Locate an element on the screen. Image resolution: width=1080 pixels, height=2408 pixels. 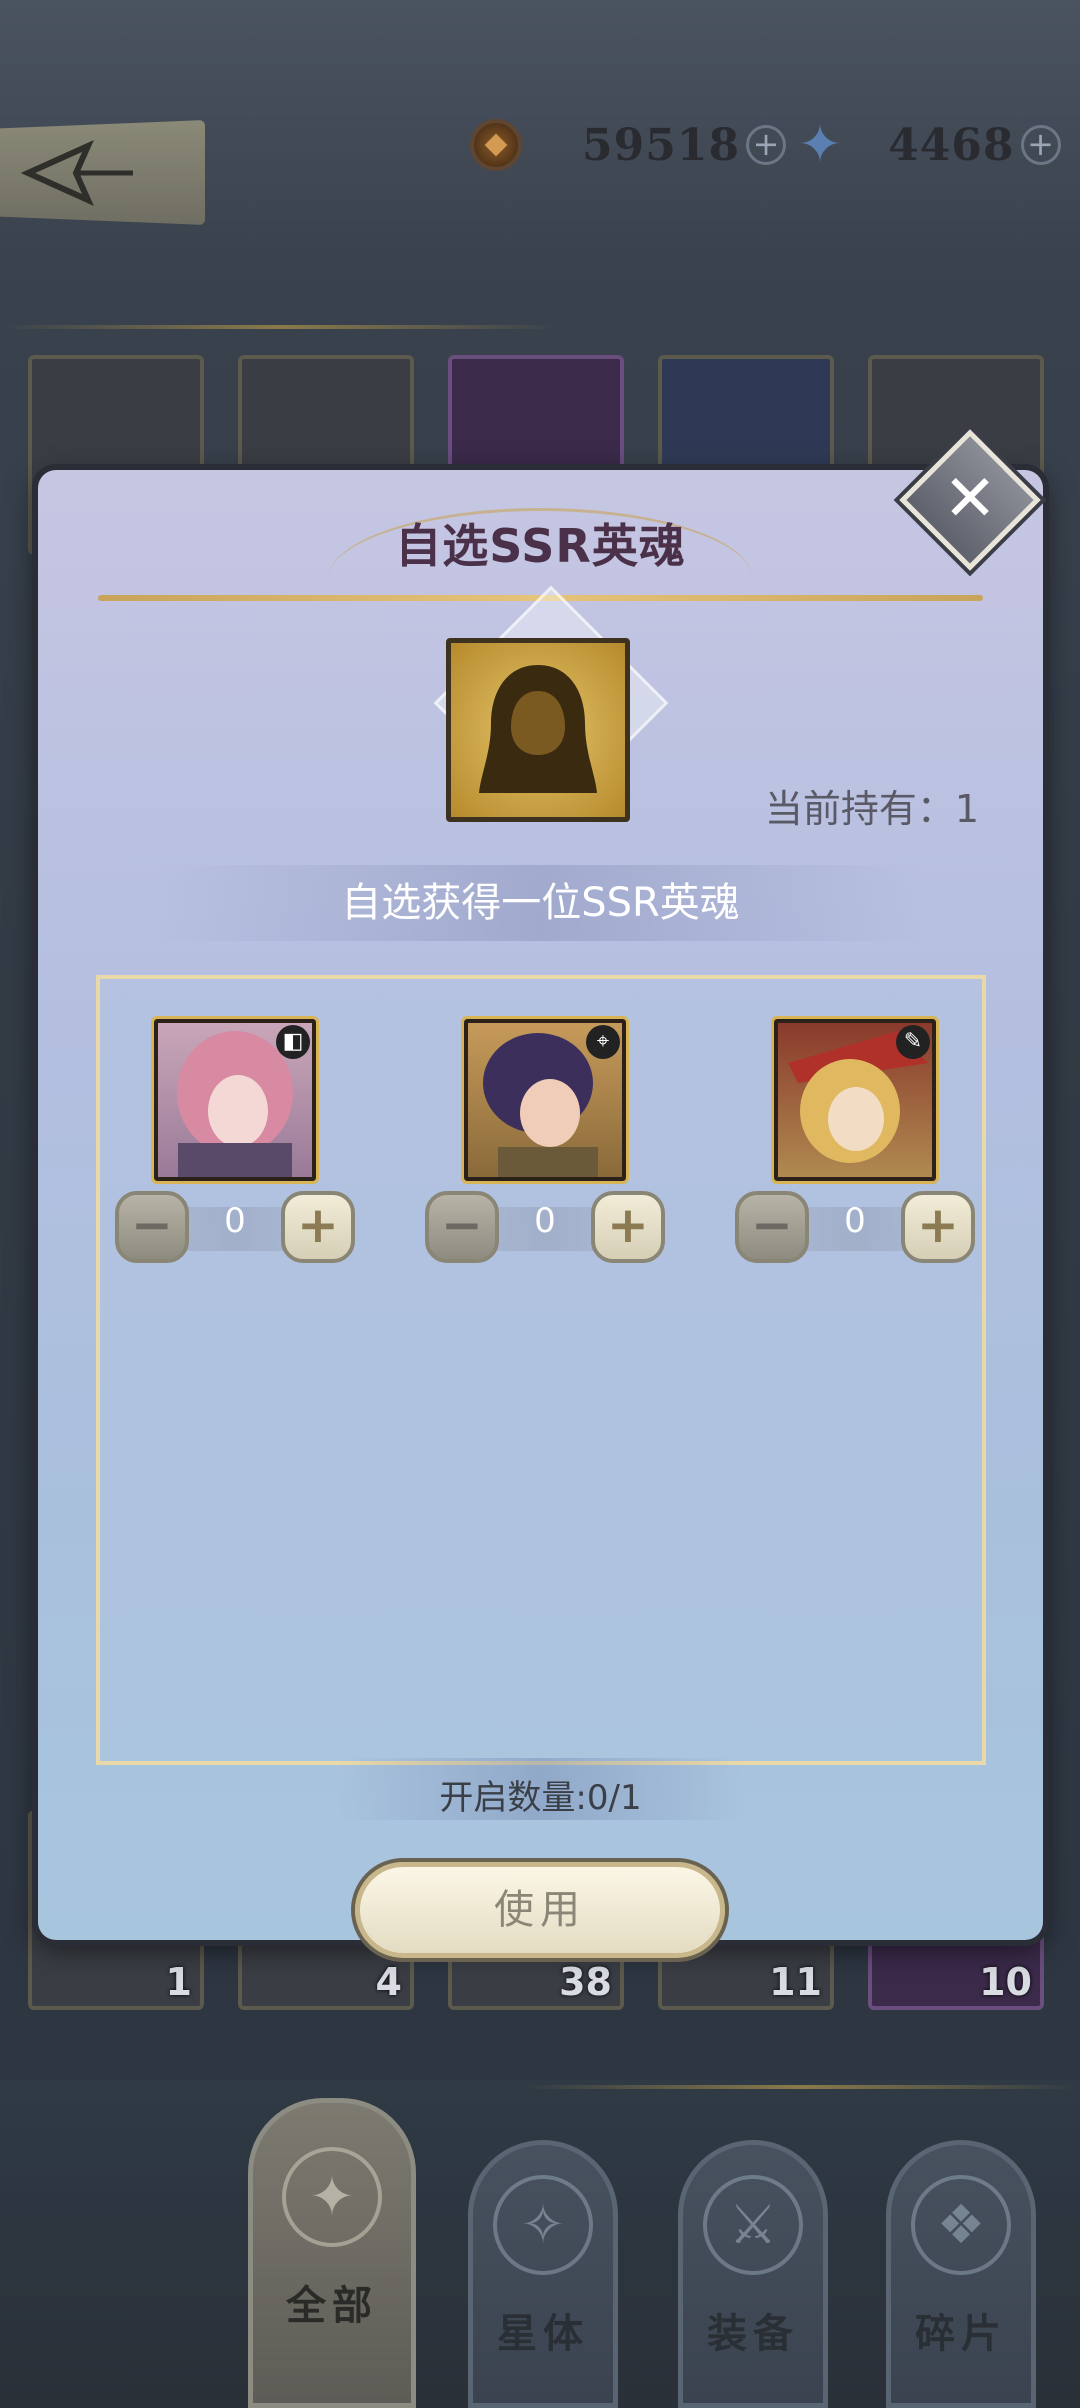
tab-label: 装备 is located at coordinates (753, 2334).